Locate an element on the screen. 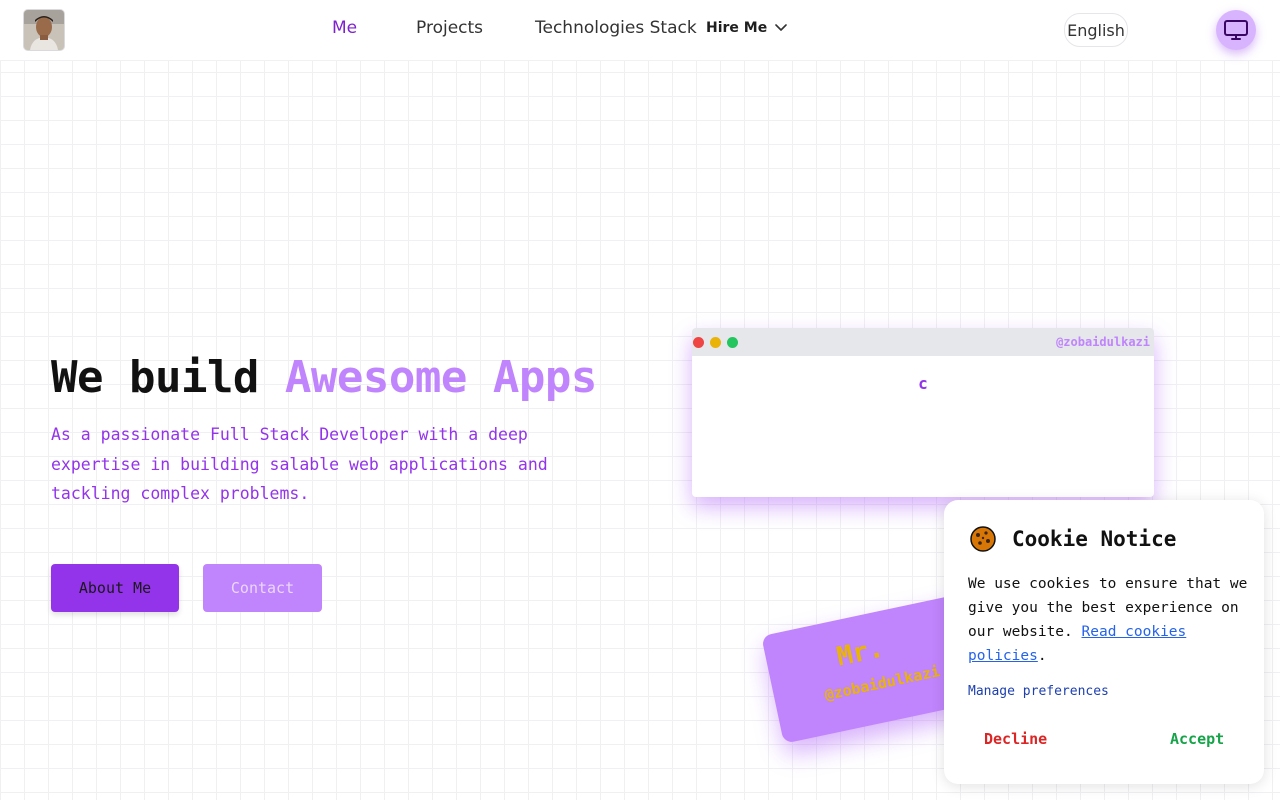  profile-photo-icon is located at coordinates (44, 30).